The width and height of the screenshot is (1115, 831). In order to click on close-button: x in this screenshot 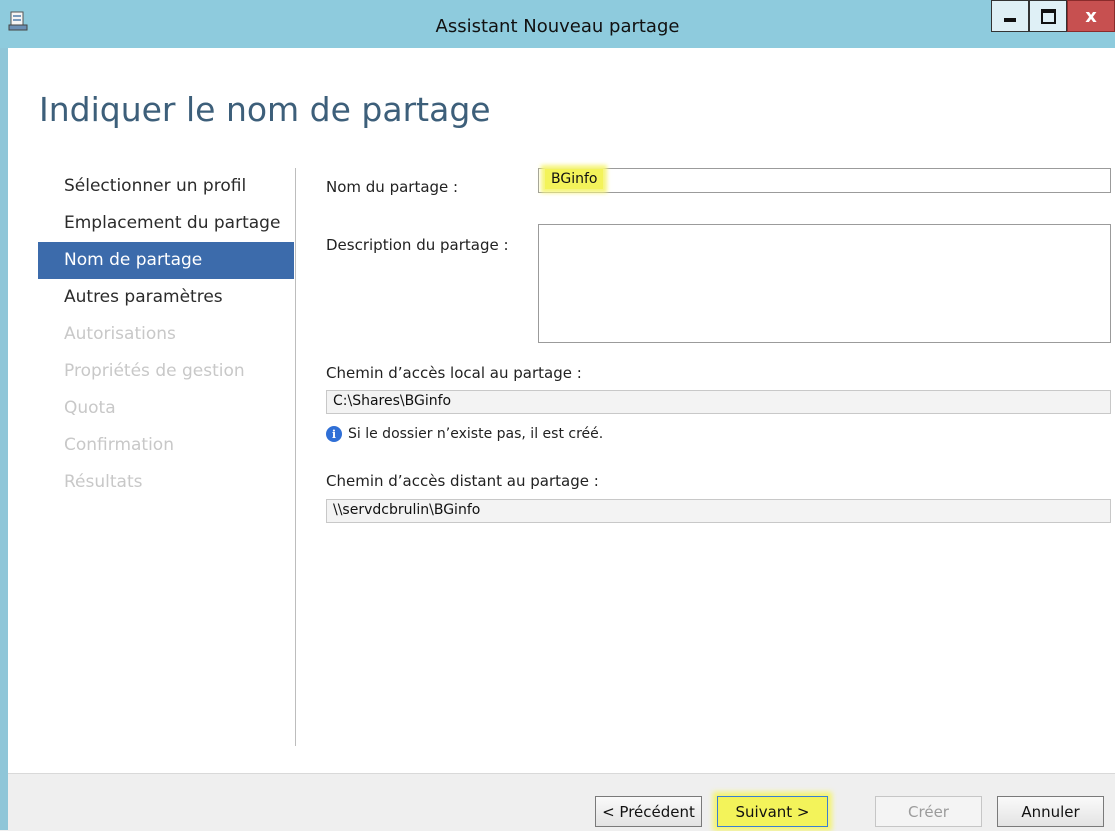, I will do `click(1091, 16)`.